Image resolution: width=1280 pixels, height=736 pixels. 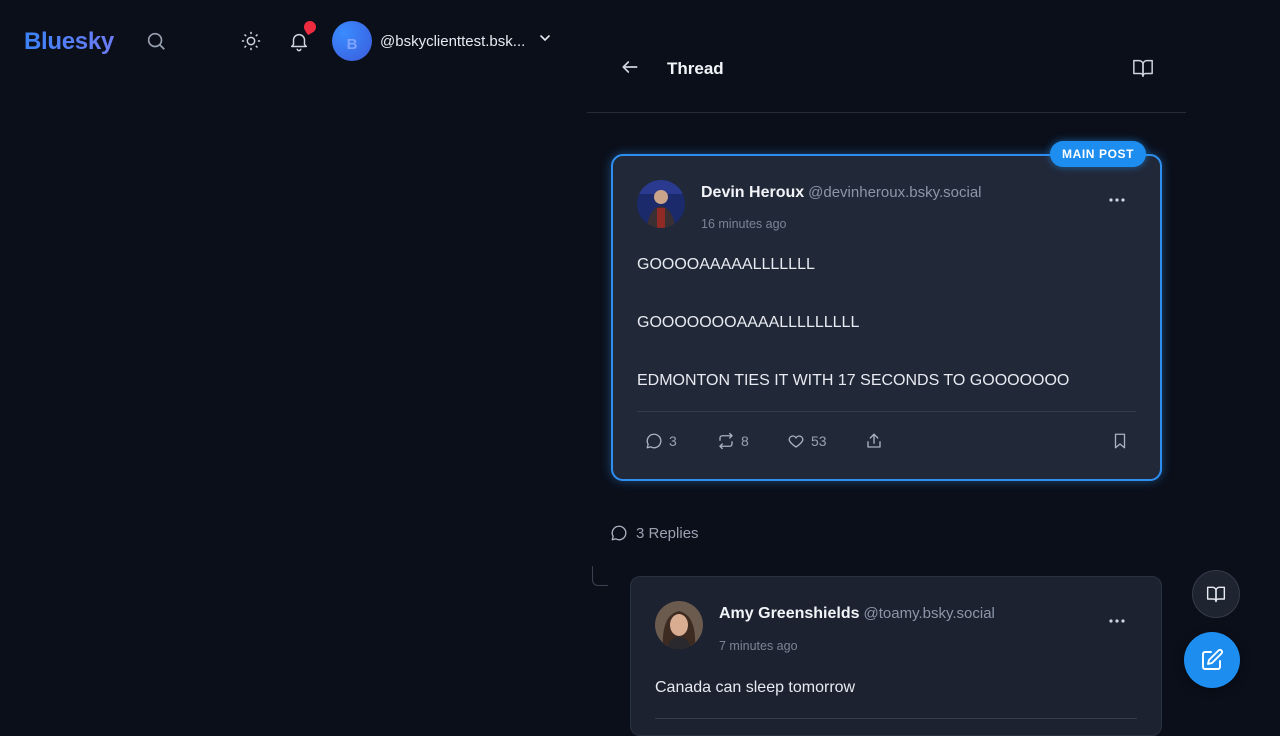 I want to click on replies-count-label: 3 Replies, so click(x=667, y=533).